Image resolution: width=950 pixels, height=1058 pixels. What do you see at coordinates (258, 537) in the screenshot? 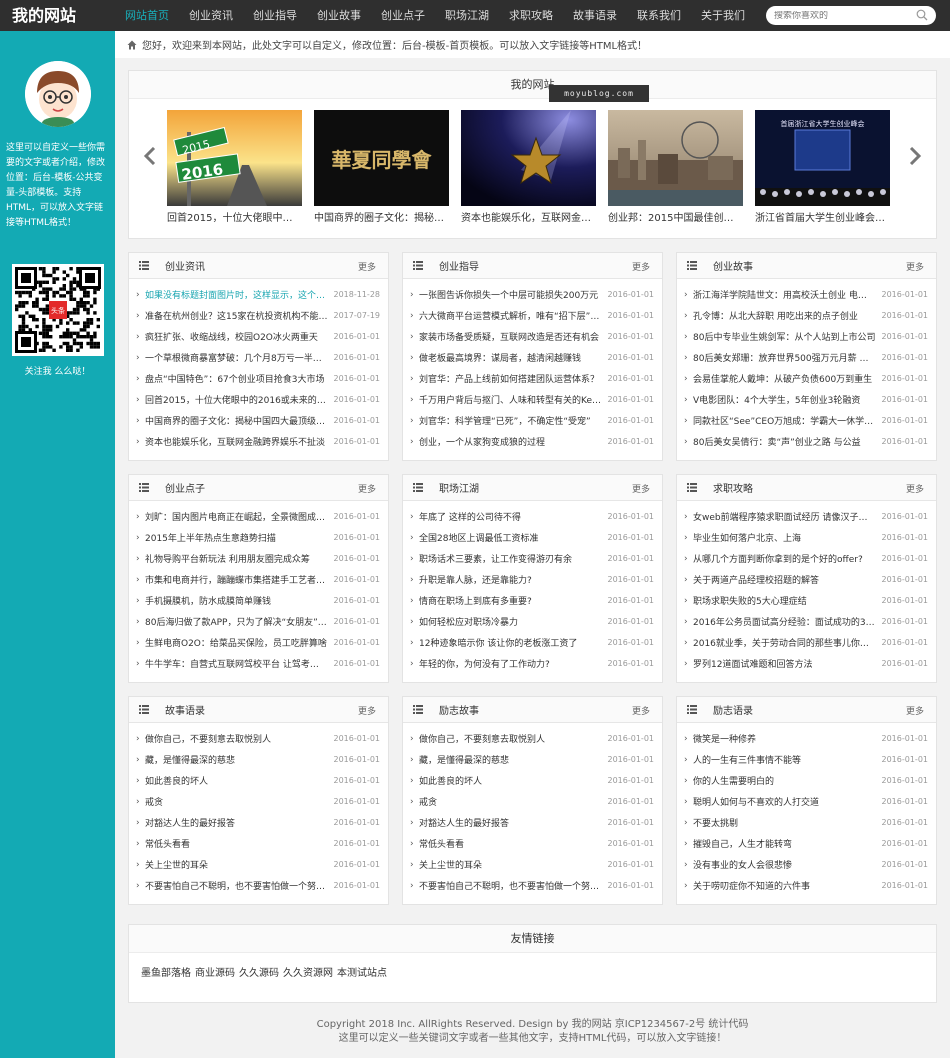
I see `list-item: › 2015年上半年热点生意趋势扫描 2016-01-01` at bounding box center [258, 537].